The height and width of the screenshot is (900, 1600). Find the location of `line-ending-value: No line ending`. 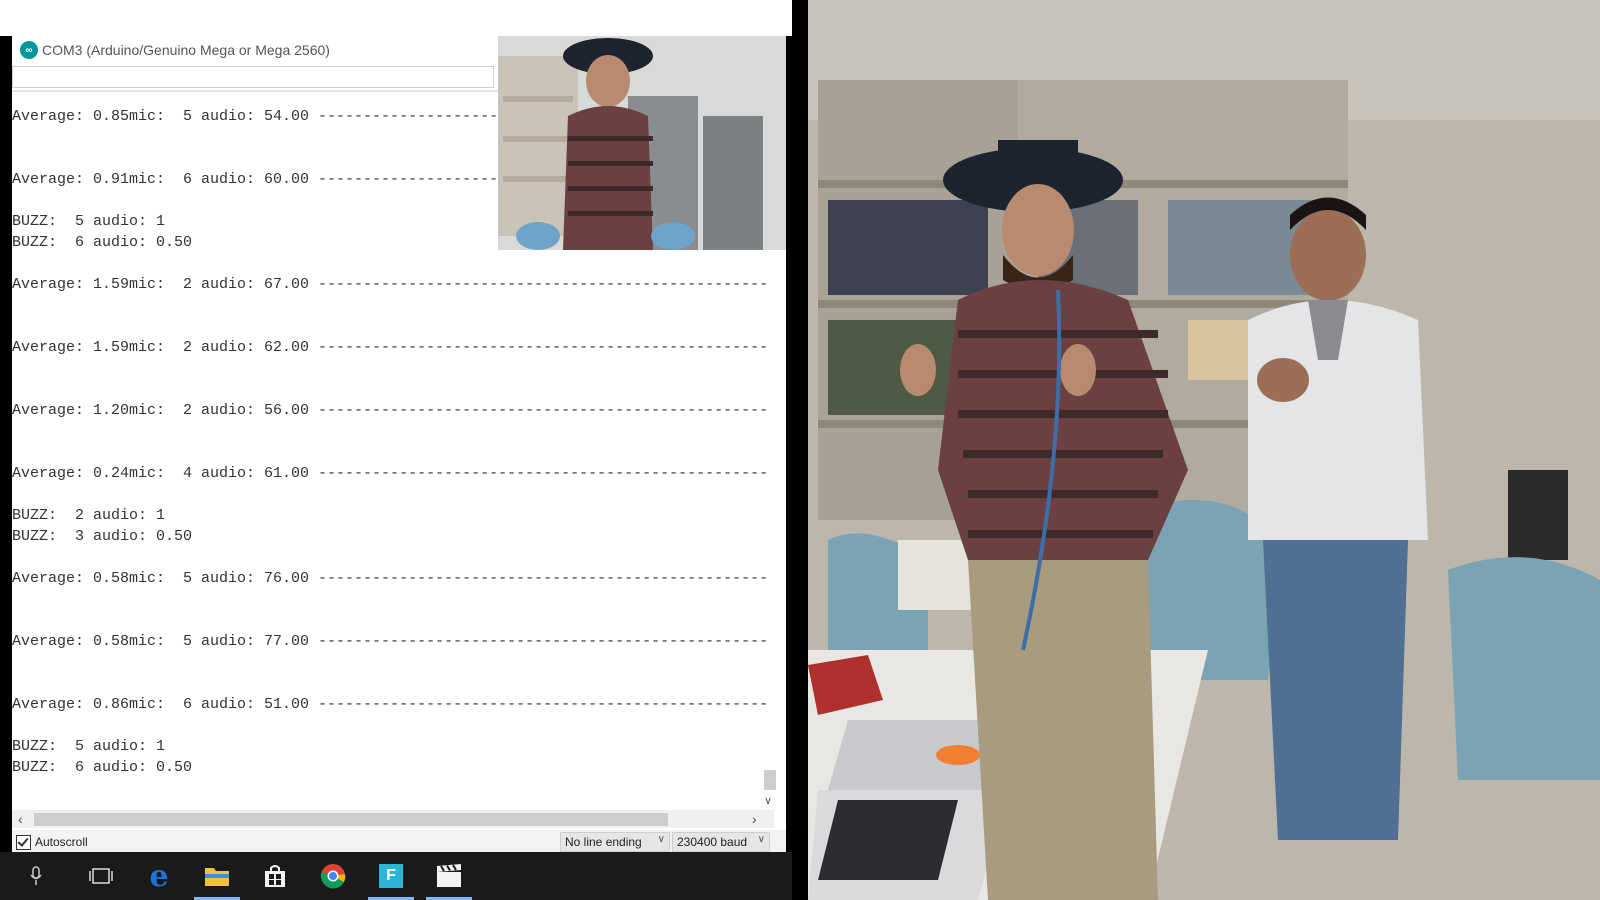

line-ending-value: No line ending is located at coordinates (603, 842).